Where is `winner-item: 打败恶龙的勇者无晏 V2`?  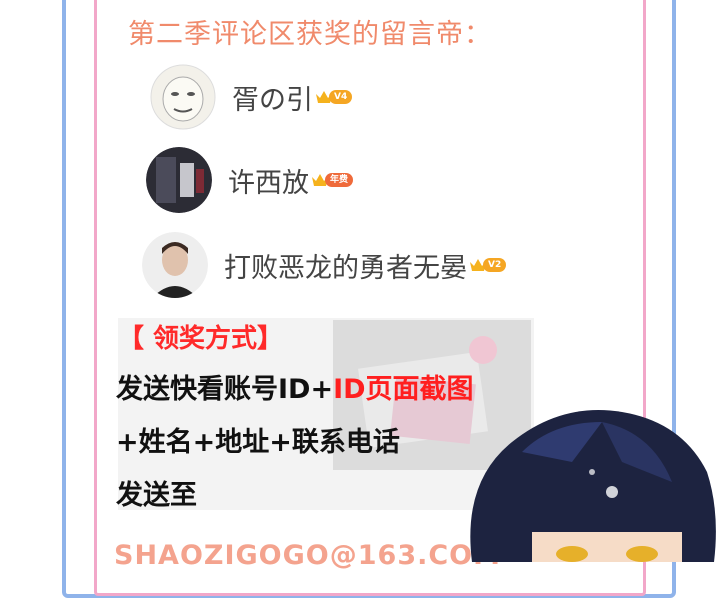 winner-item: 打败恶龙的勇者无晏 V2 is located at coordinates (324, 265).